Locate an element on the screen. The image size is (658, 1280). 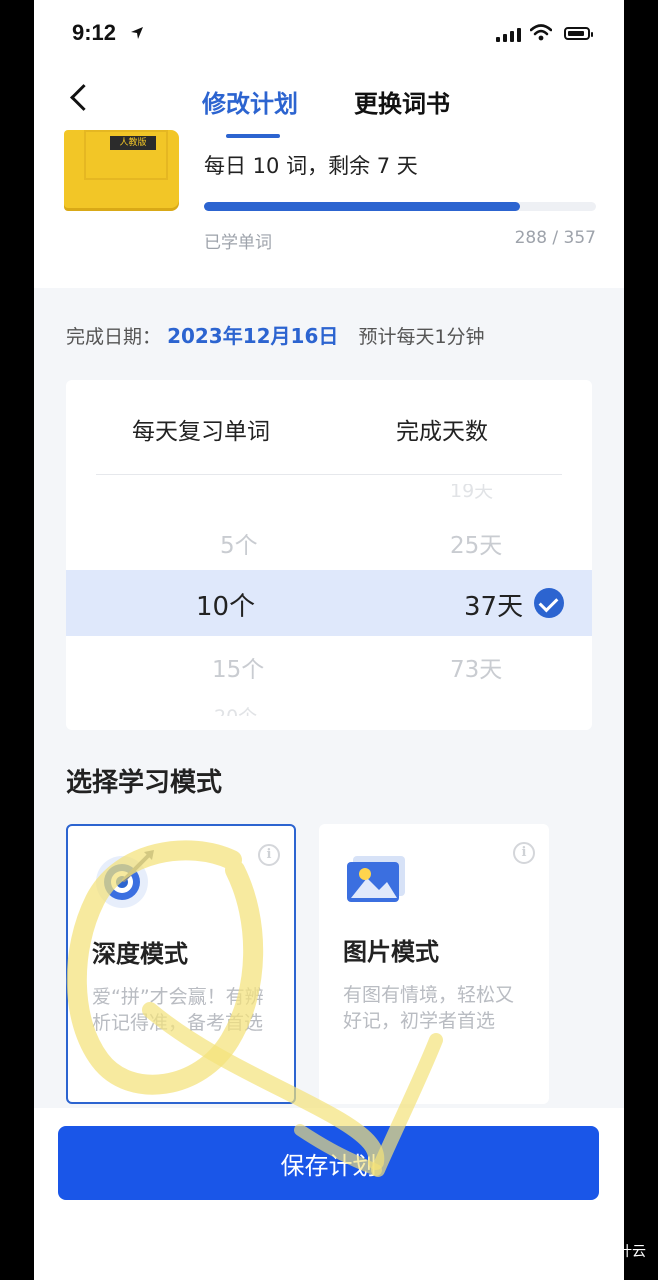
learning-progress-fill is located at coordinates (362, 206).